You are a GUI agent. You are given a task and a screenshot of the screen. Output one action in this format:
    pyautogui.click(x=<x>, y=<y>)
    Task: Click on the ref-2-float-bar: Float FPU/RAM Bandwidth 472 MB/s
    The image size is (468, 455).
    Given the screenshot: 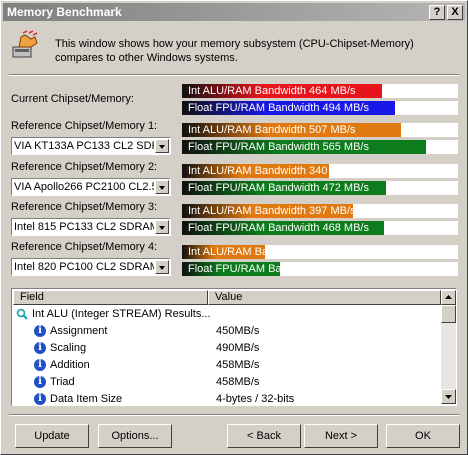 What is the action you would take?
    pyautogui.click(x=320, y=188)
    